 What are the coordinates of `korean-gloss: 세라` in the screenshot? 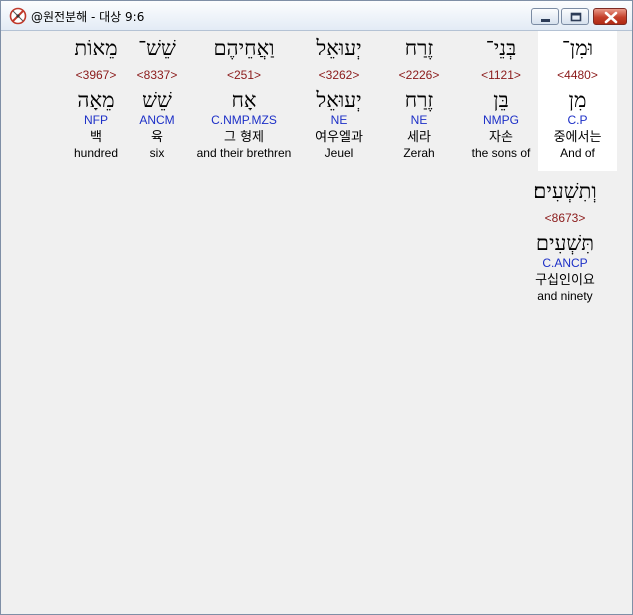 It's located at (419, 137).